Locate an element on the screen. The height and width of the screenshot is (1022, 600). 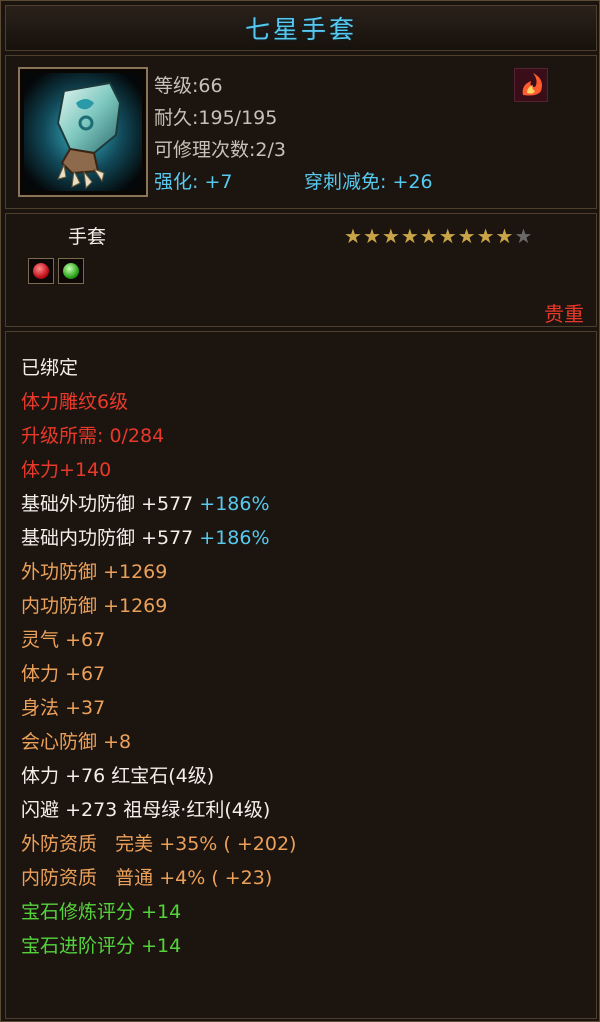
bonus-stat-row: 体力 +67 is located at coordinates (63, 674).